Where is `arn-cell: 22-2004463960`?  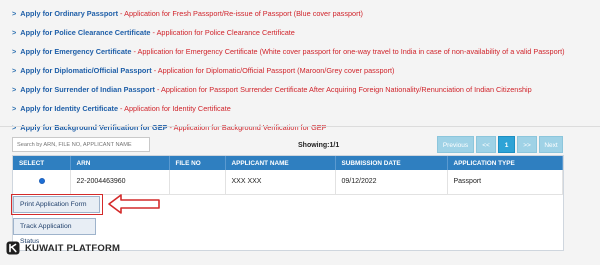
arn-cell: 22-2004463960 is located at coordinates (120, 182).